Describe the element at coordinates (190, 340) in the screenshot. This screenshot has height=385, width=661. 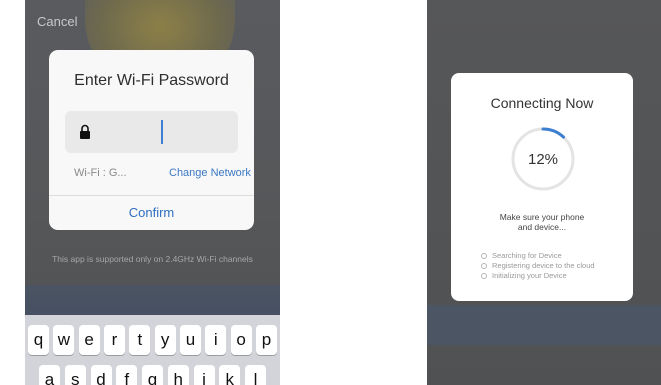
I see `key-u: u` at that location.